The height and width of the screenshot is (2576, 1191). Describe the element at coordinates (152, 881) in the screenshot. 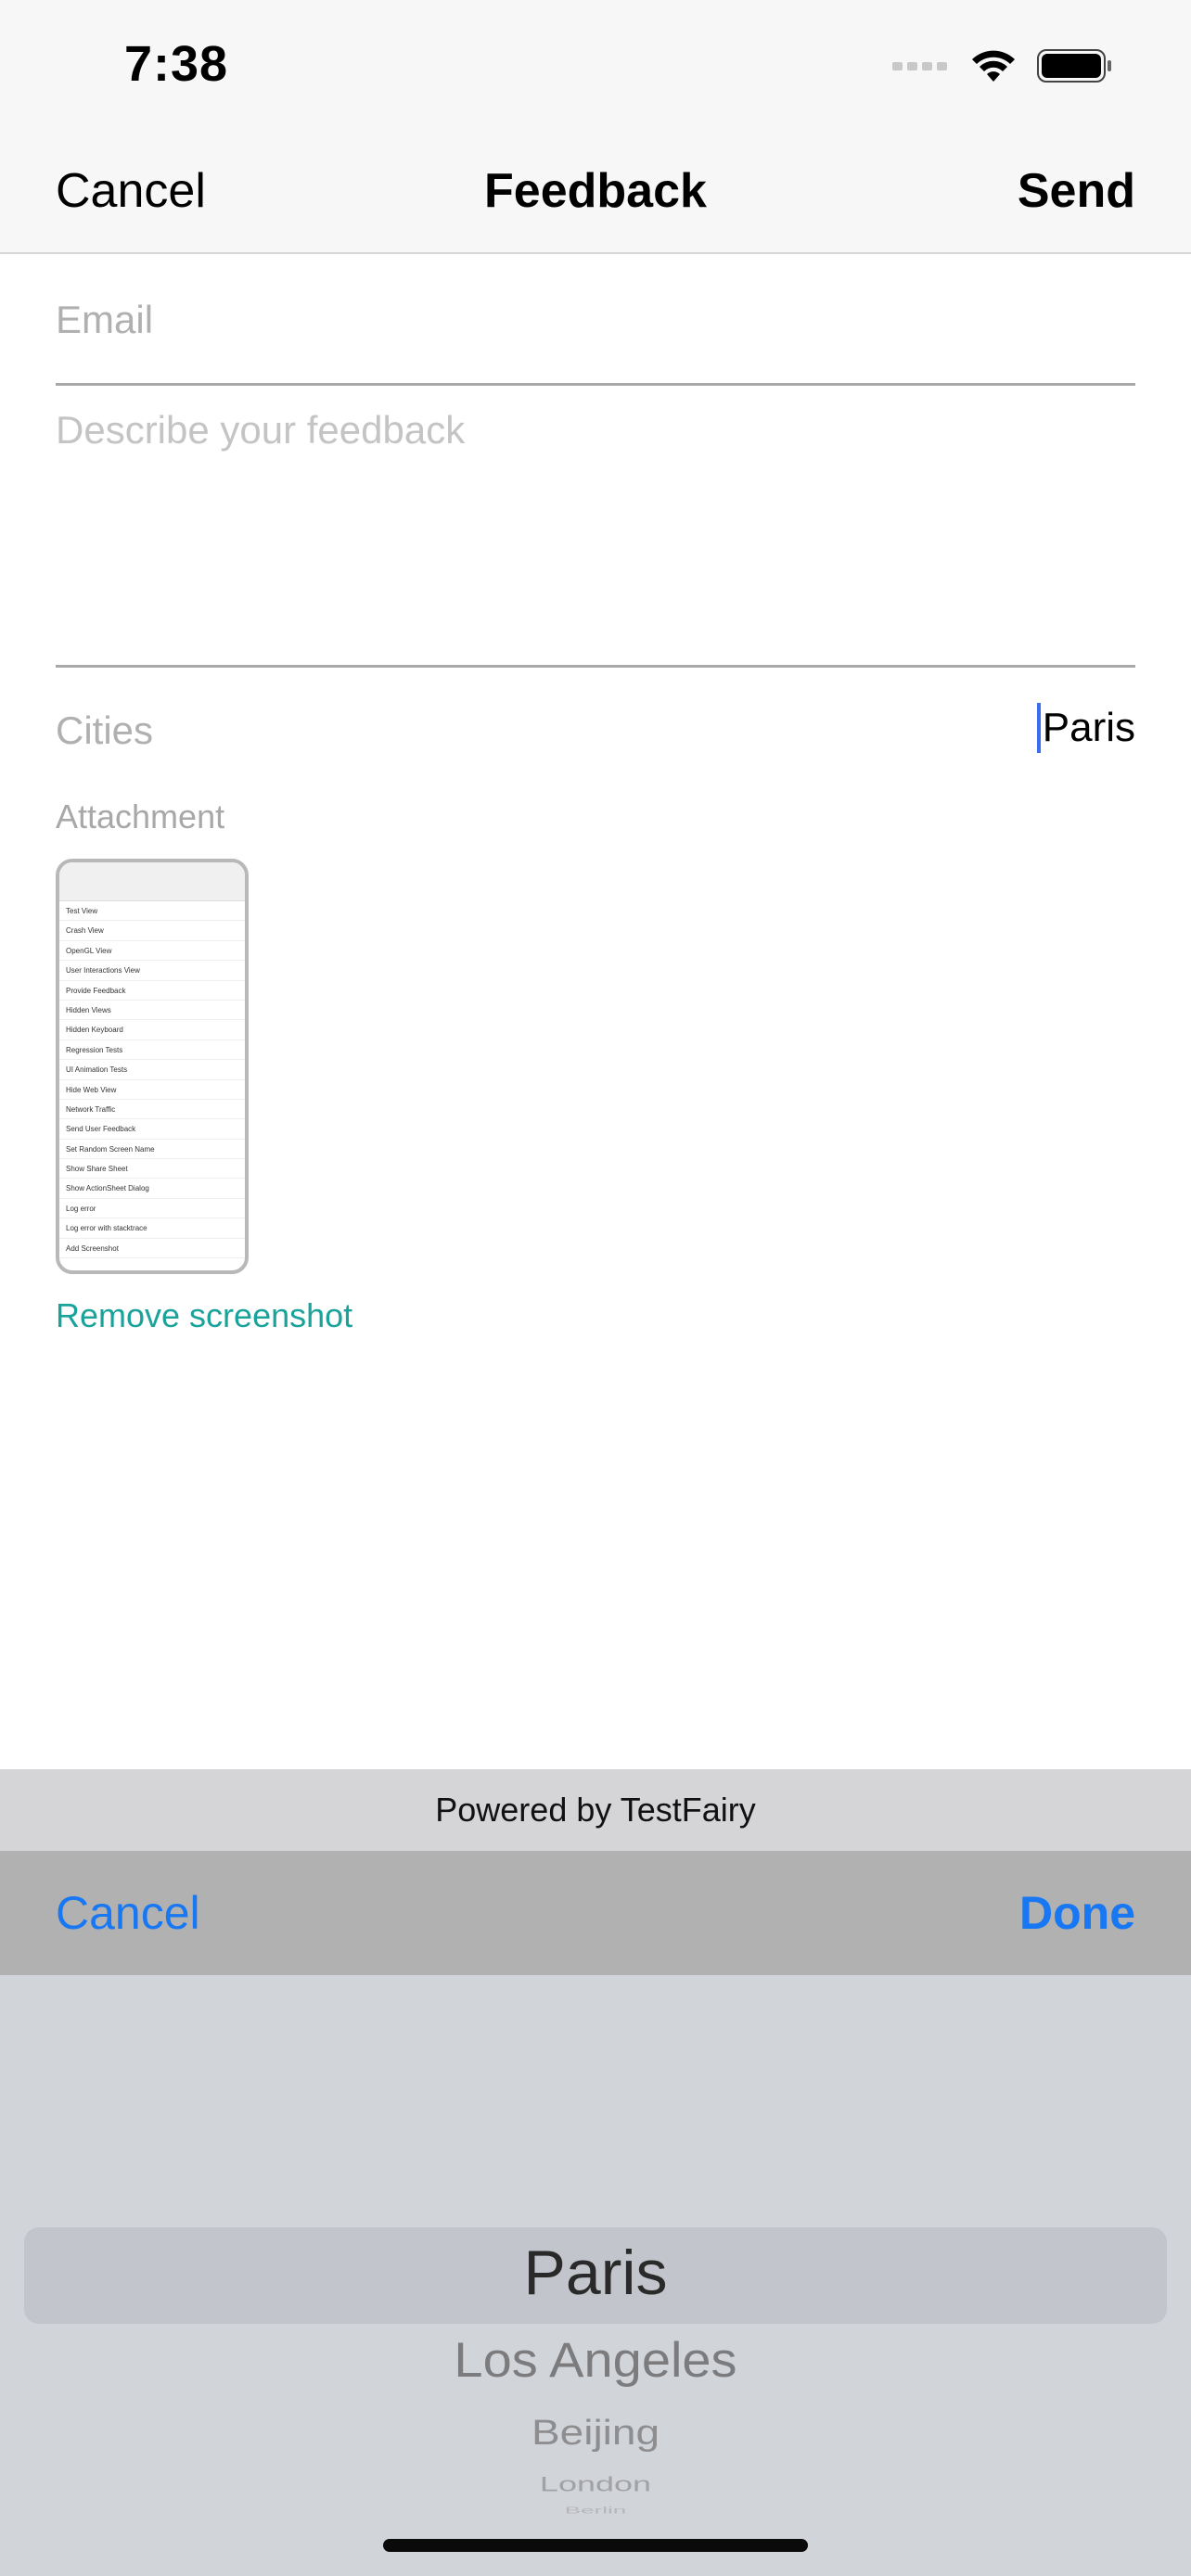

I see `thumbnail-header` at that location.